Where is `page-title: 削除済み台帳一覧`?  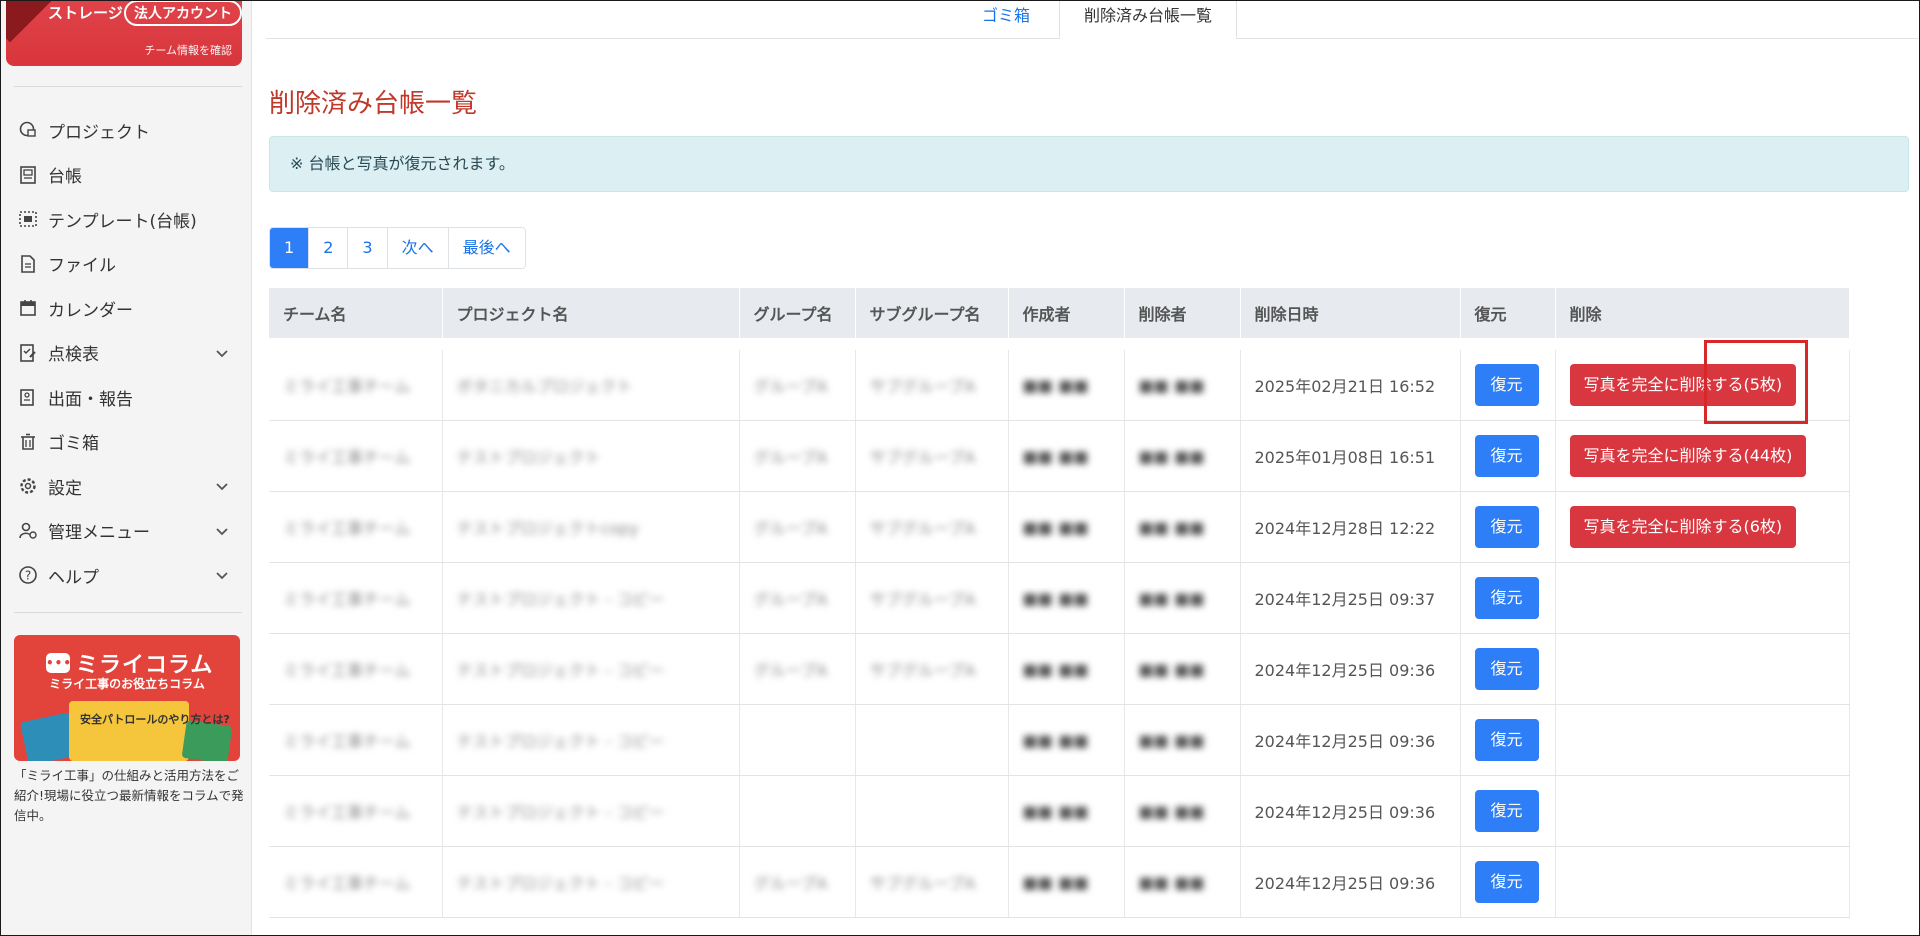
page-title: 削除済み台帳一覧 is located at coordinates (373, 104).